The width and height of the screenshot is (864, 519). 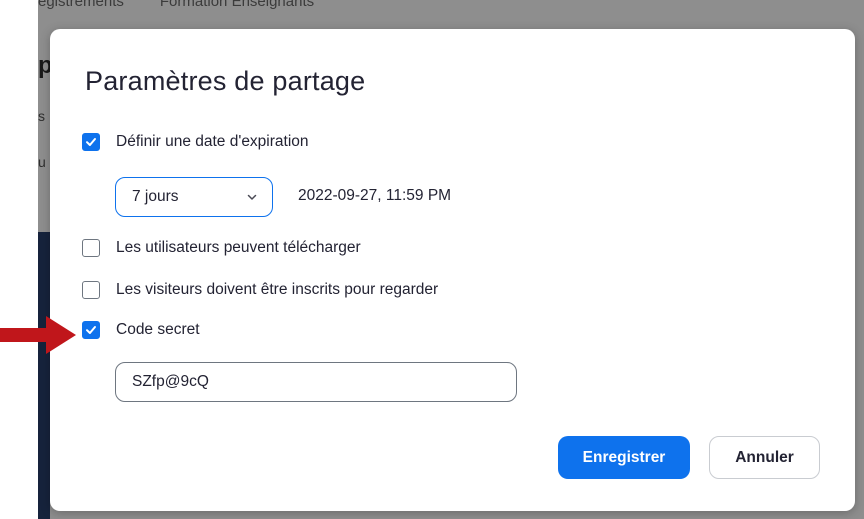 I want to click on expiration-label: Définir une date d'expiration, so click(x=212, y=141).